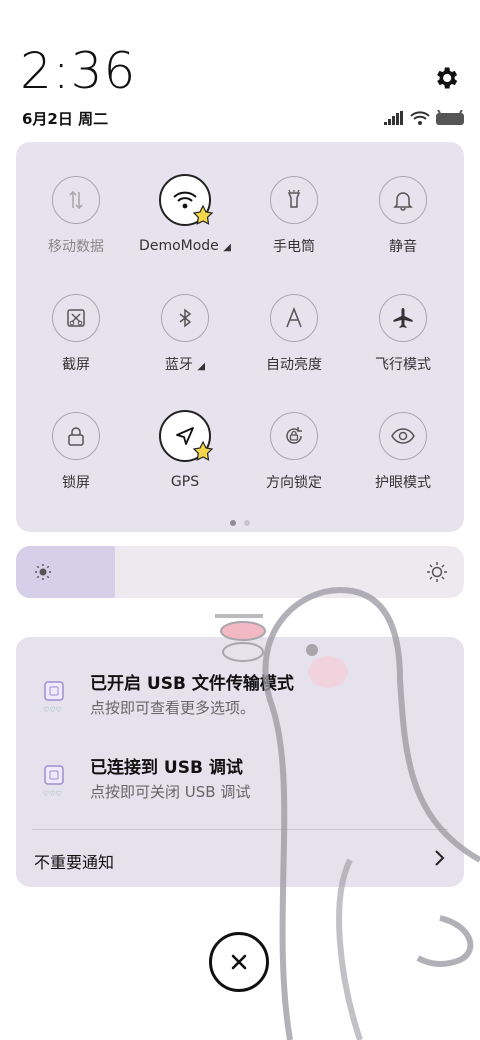  I want to click on tile-mute: 静音, so click(403, 216).